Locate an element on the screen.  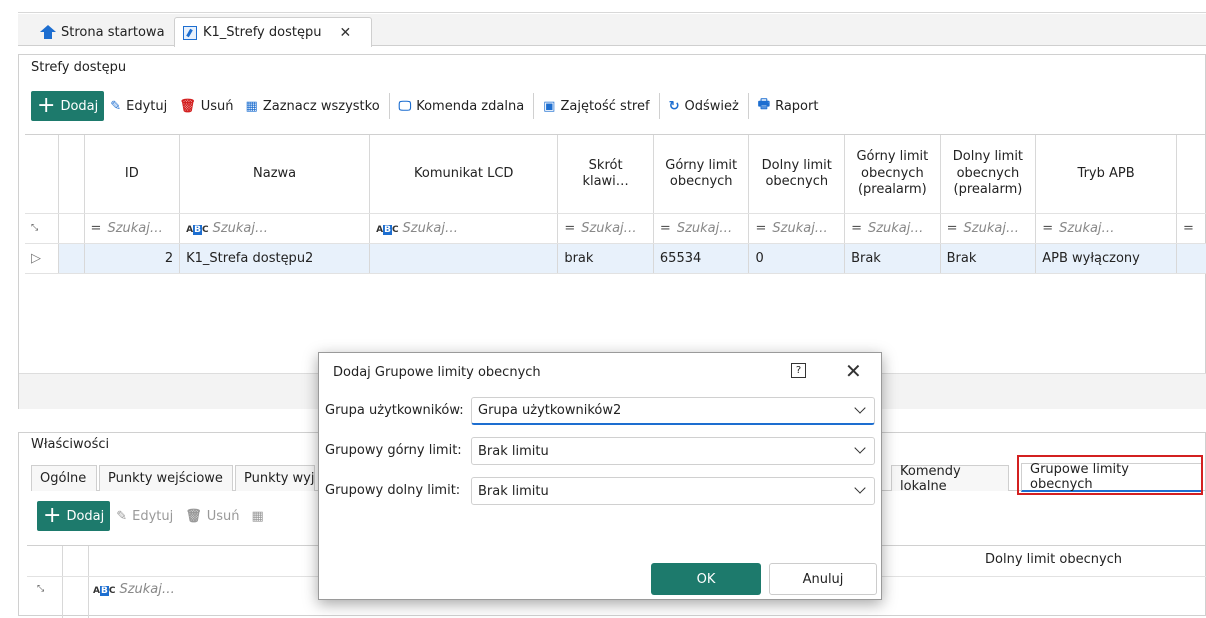
remote-label: Komenda zdalna is located at coordinates (470, 106).